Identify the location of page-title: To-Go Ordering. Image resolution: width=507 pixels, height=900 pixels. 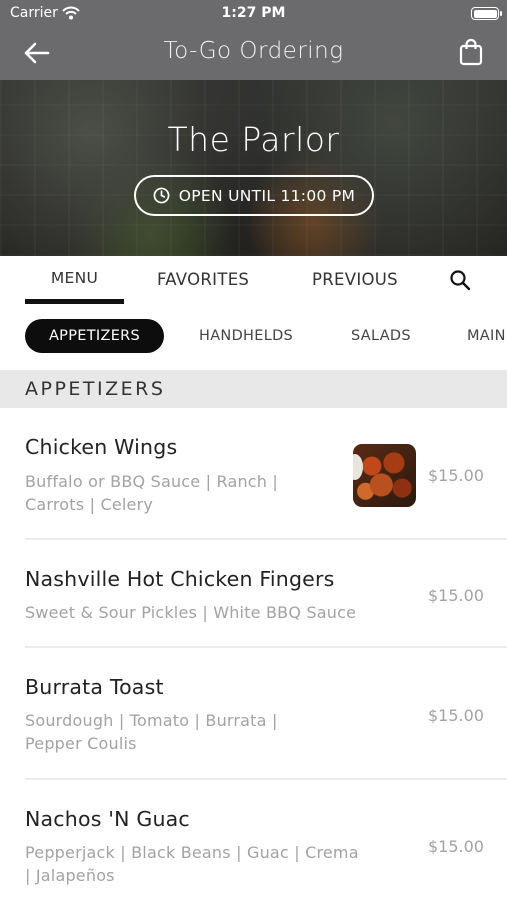
(253, 51).